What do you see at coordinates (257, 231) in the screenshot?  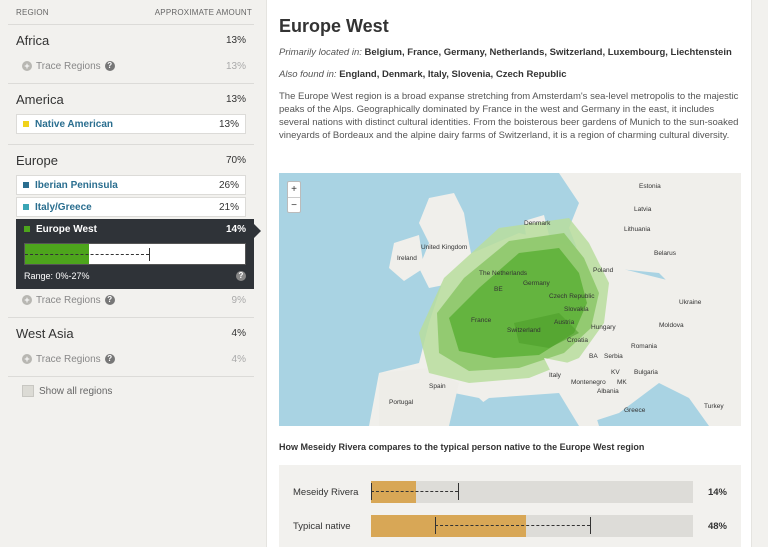 I see `selection-arrow` at bounding box center [257, 231].